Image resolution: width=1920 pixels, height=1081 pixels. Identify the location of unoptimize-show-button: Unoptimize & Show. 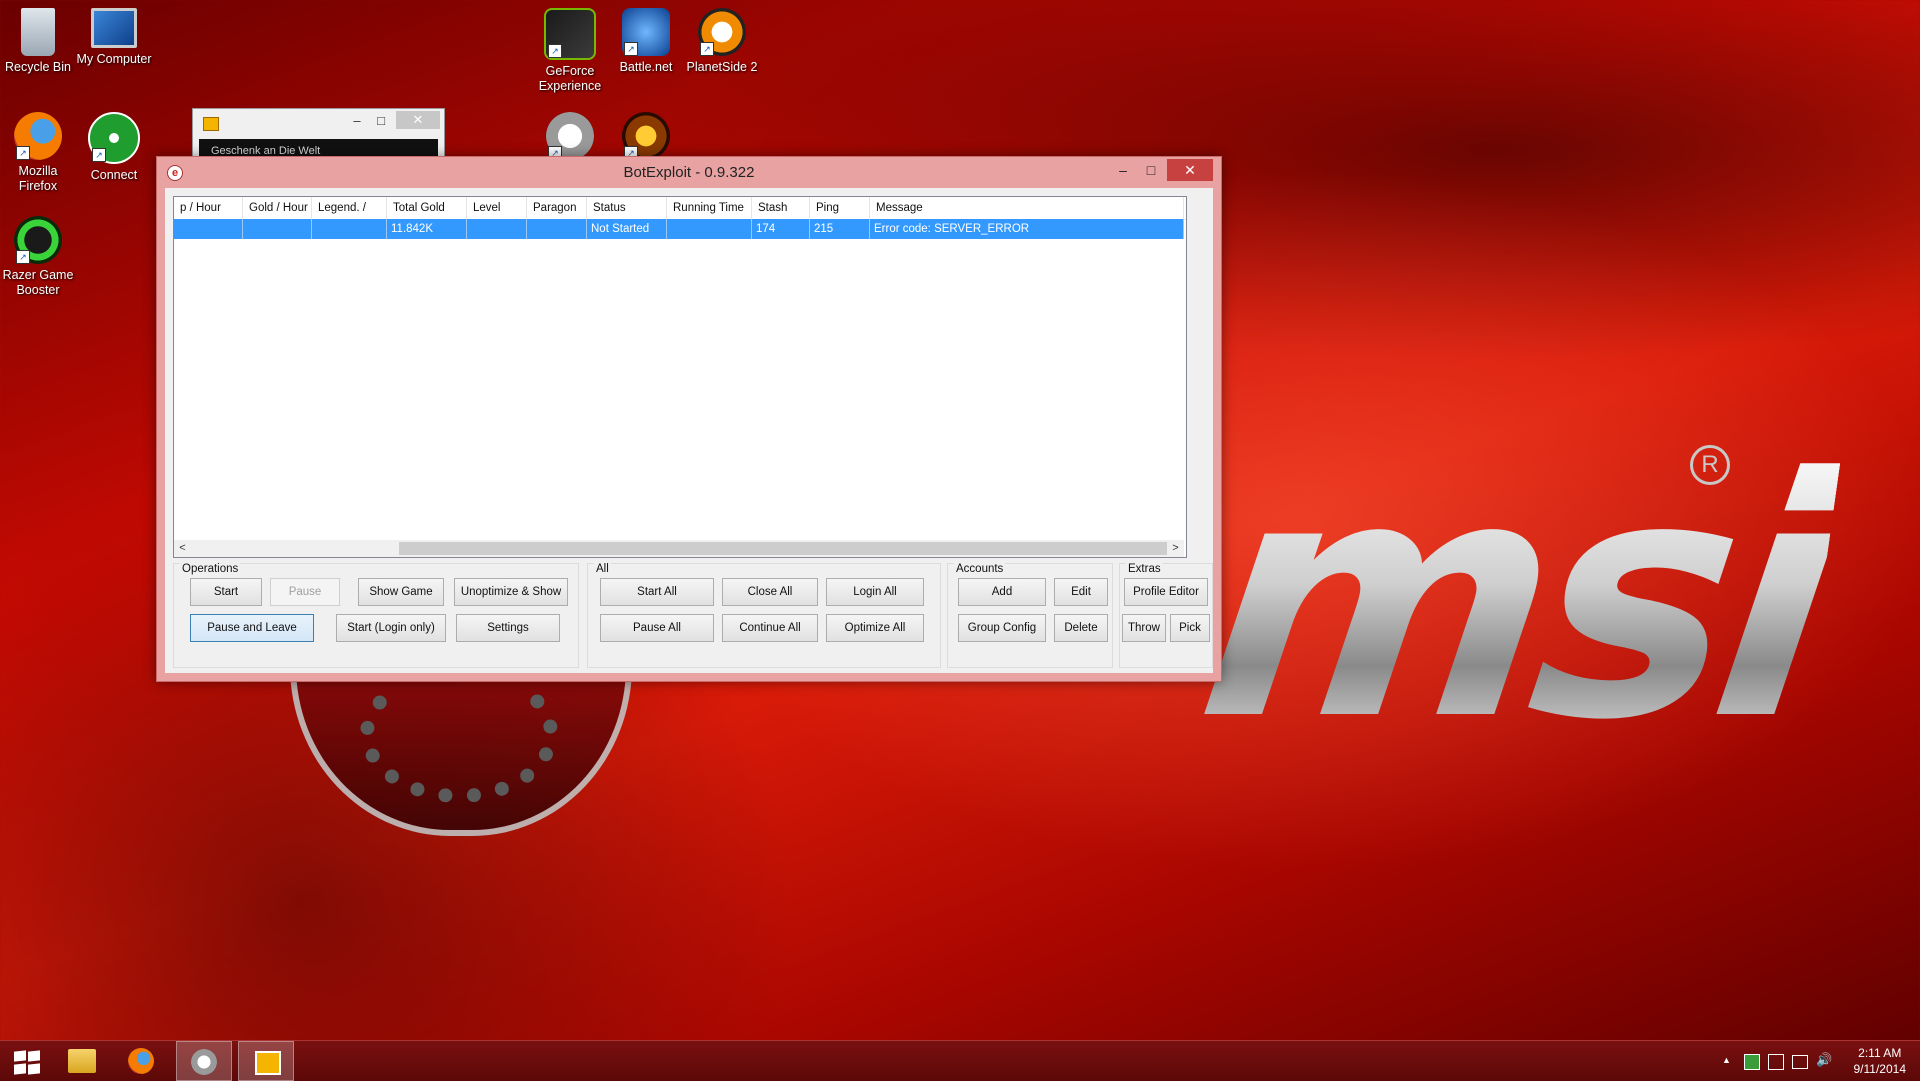
(511, 592).